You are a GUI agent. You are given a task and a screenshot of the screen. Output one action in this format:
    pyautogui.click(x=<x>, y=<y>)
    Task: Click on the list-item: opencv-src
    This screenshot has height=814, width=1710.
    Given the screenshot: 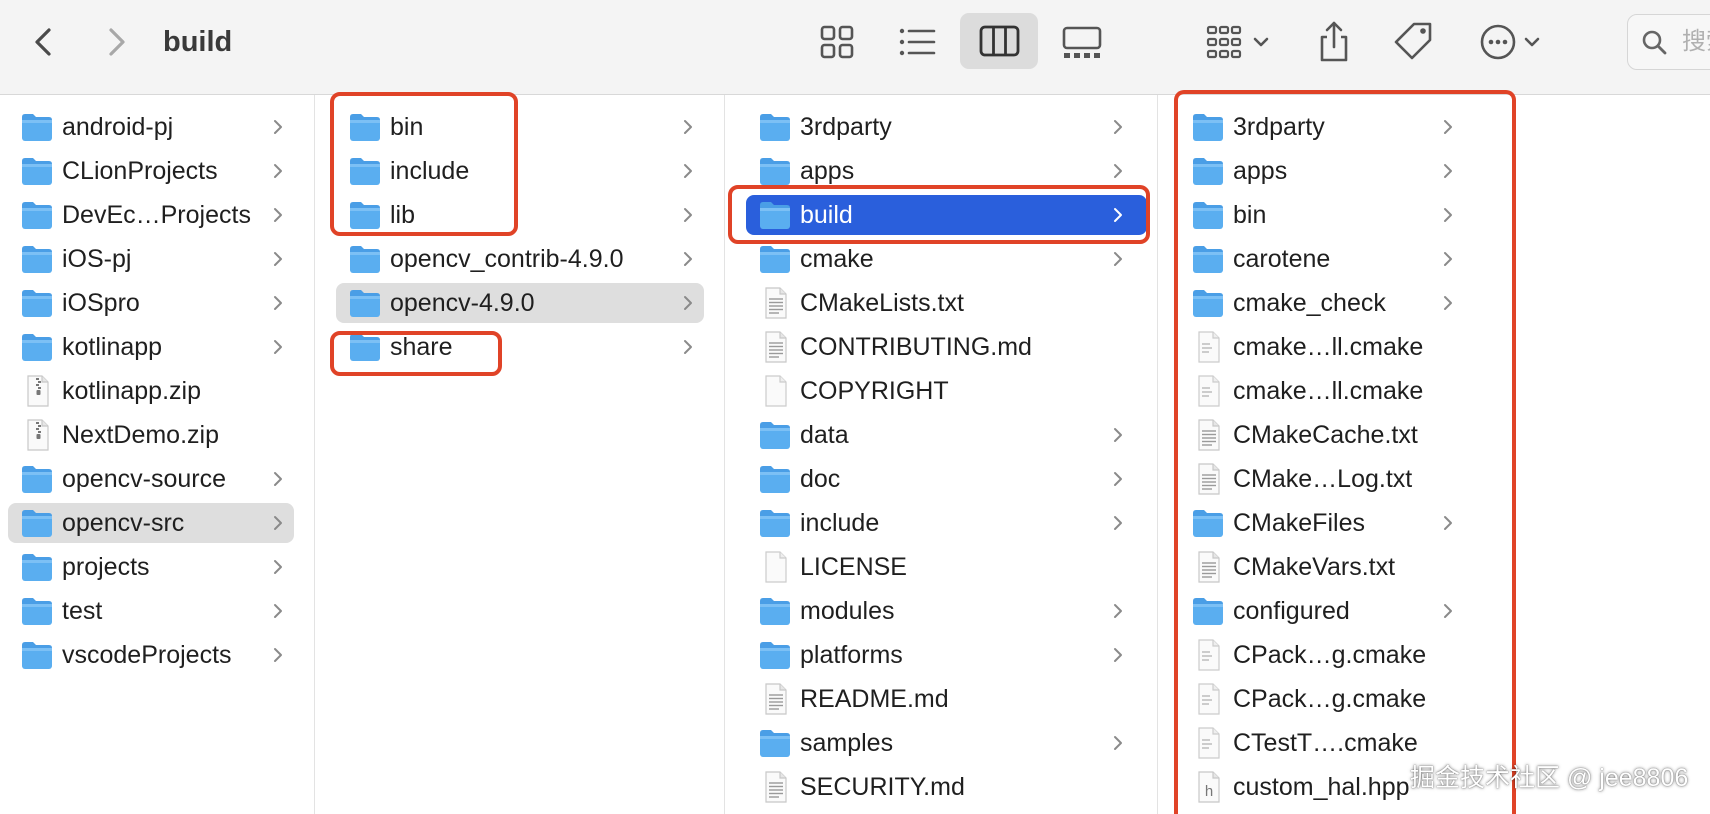 What is the action you would take?
    pyautogui.click(x=157, y=523)
    